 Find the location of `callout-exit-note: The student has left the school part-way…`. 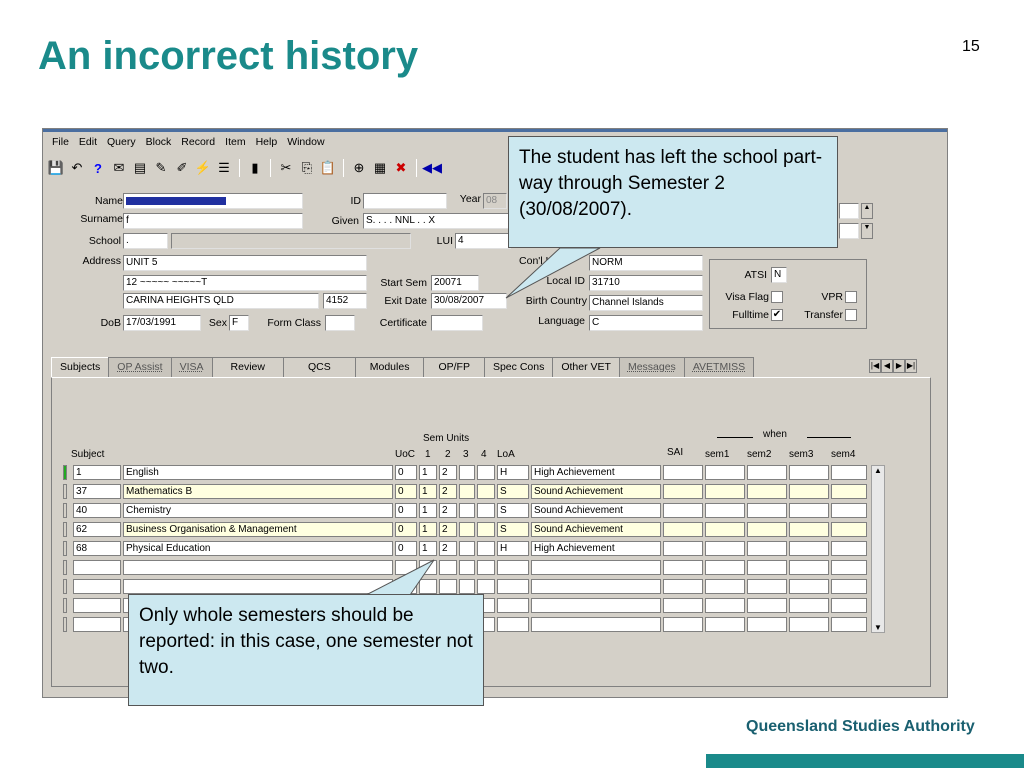

callout-exit-note: The student has left the school part-way… is located at coordinates (673, 192).